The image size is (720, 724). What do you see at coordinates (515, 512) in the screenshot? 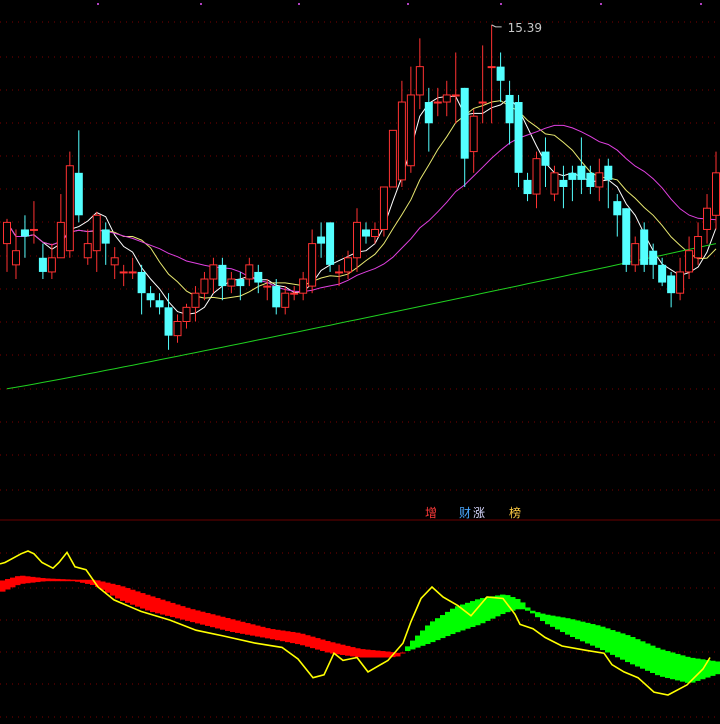
I see `indicator-label-bang: 榜` at bounding box center [515, 512].